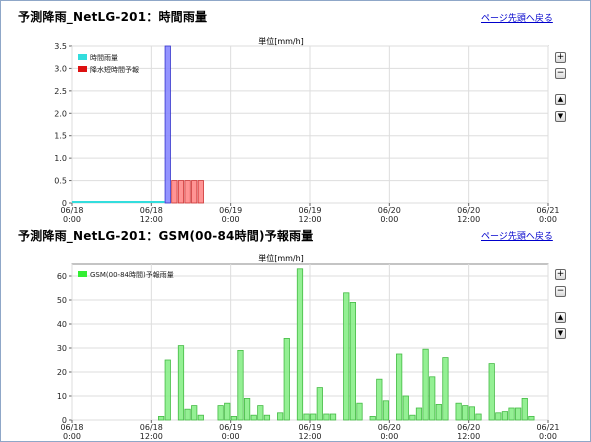  What do you see at coordinates (517, 17) in the screenshot?
I see `back-to-top-link-1: ページ先頭へ戻る` at bounding box center [517, 17].